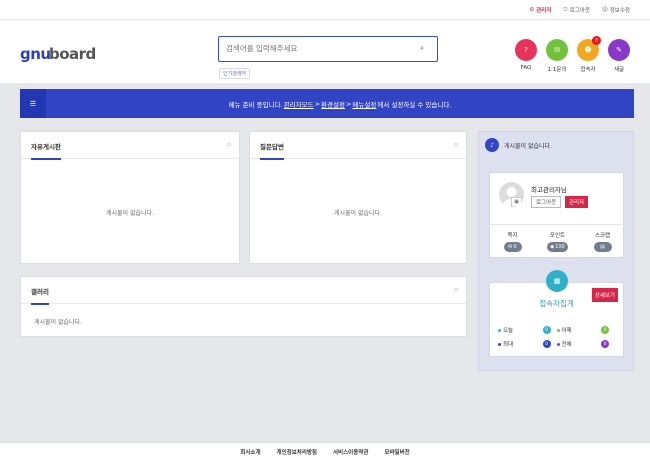 Image resolution: width=650 pixels, height=461 pixels. What do you see at coordinates (605, 10) in the screenshot?
I see `user-icon: ☺` at bounding box center [605, 10].